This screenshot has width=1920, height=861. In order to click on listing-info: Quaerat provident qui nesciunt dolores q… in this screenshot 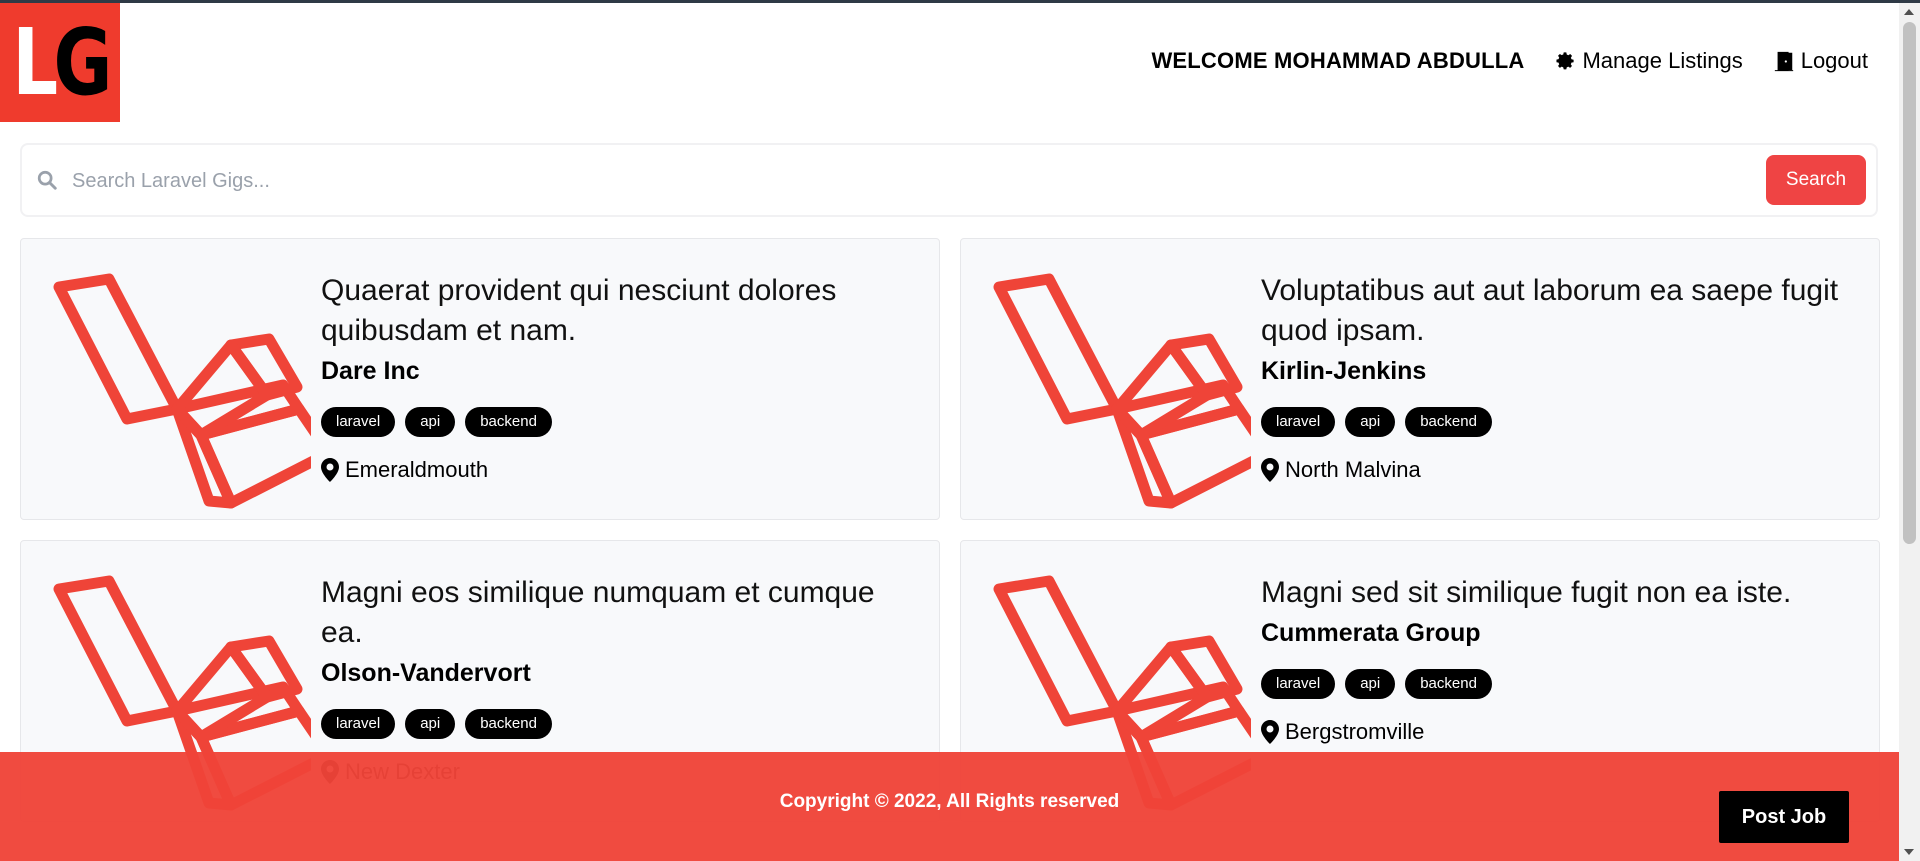, I will do `click(616, 377)`.